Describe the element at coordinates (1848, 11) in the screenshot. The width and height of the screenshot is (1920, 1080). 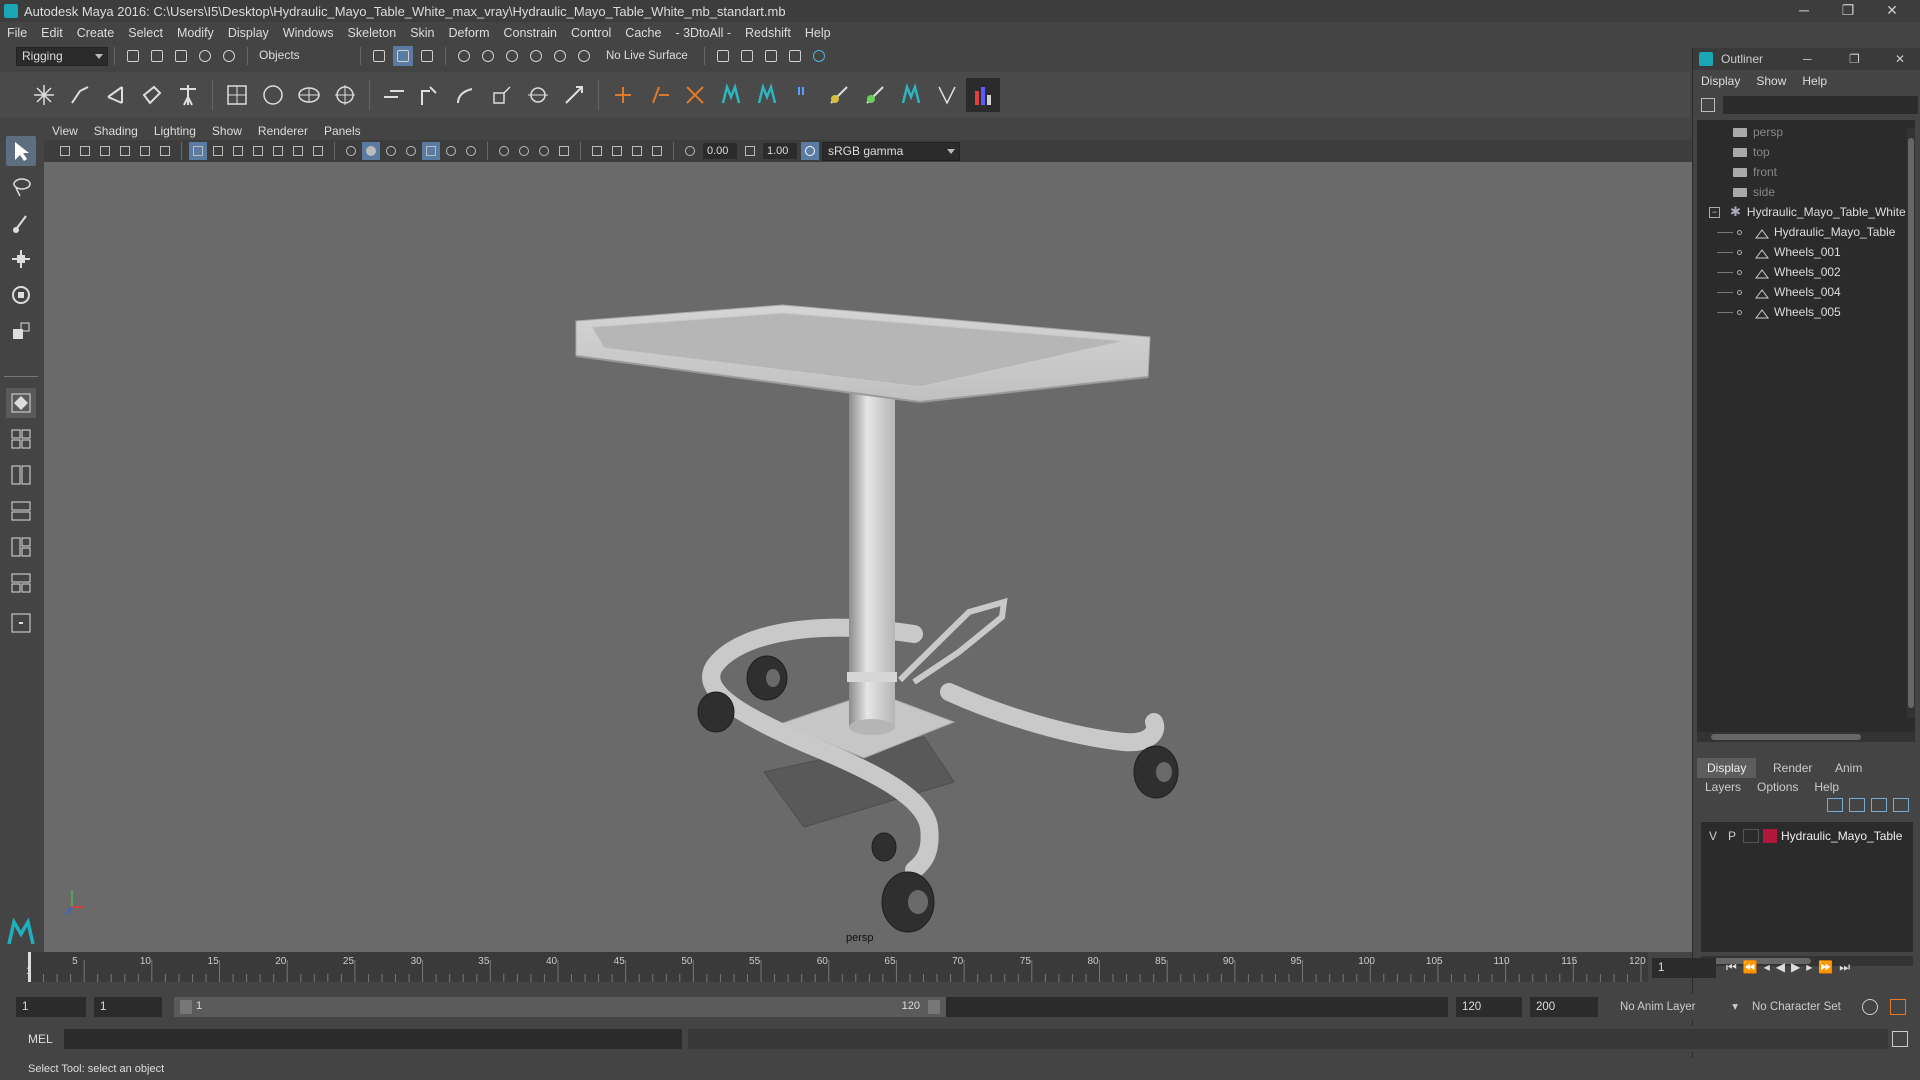
I see `restore-button: ❐` at that location.